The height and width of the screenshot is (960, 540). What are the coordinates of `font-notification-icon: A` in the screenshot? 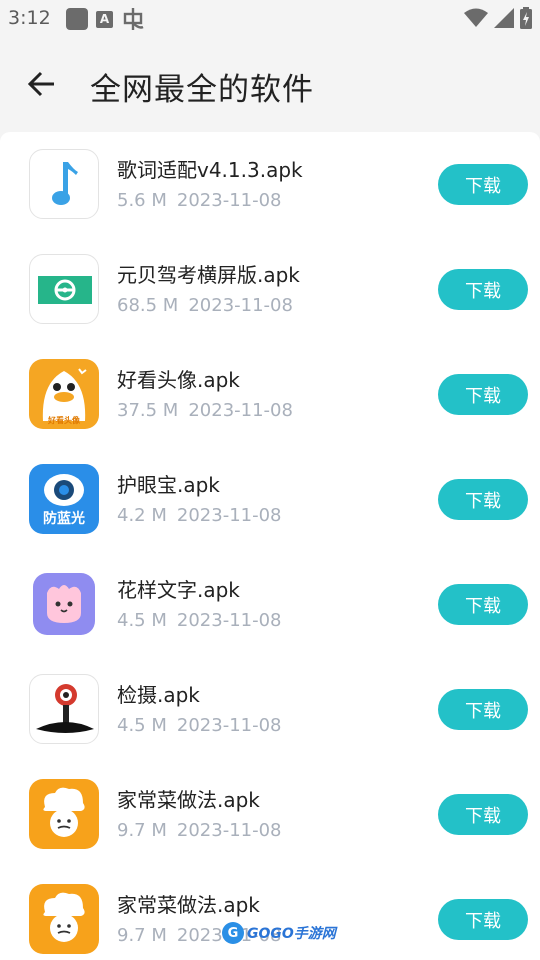 It's located at (104, 19).